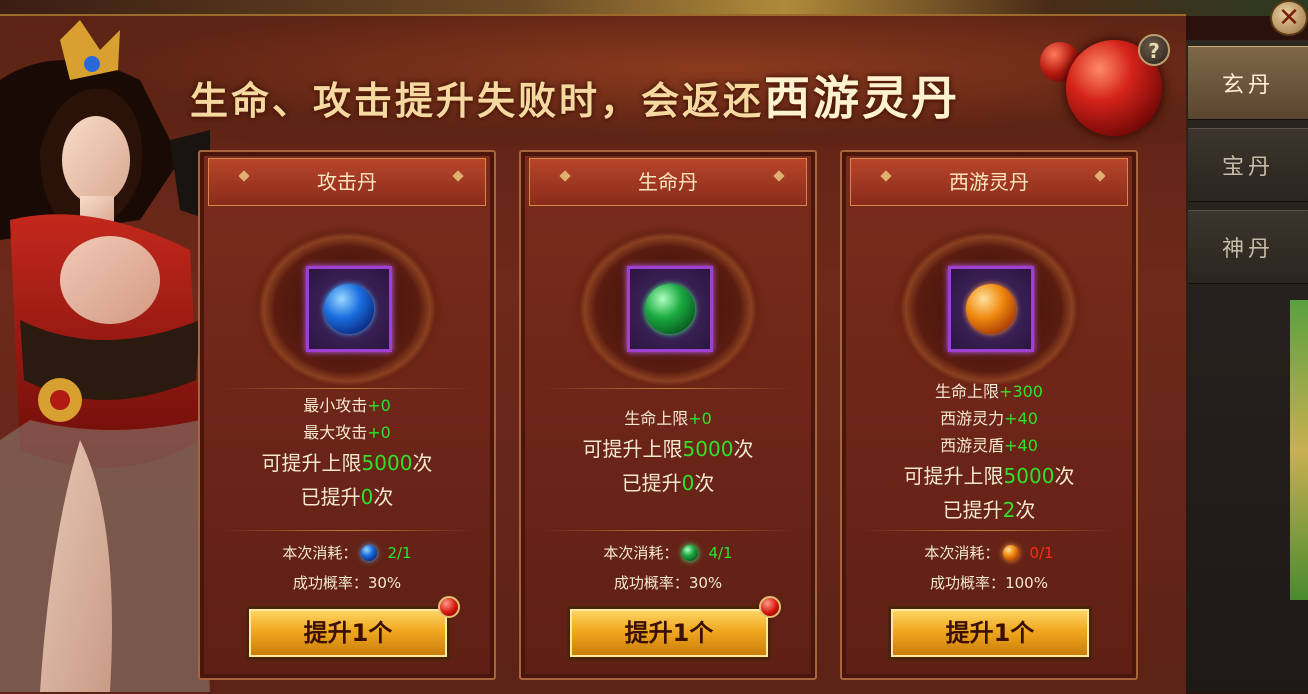 This screenshot has height=694, width=1308. Describe the element at coordinates (347, 182) in the screenshot. I see `card-title: 攻击丹` at that location.